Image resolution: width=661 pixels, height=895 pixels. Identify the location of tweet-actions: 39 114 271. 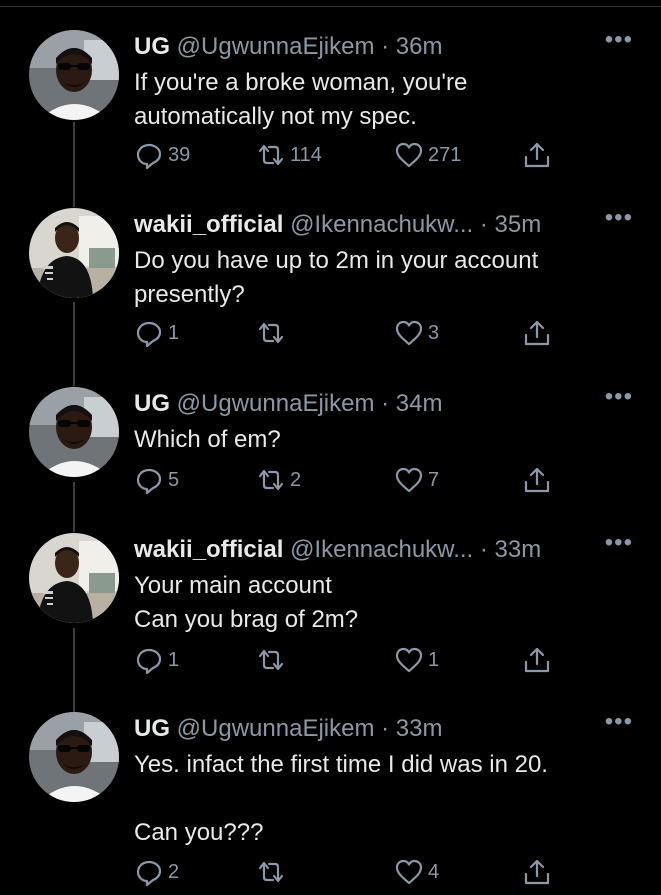
(349, 155).